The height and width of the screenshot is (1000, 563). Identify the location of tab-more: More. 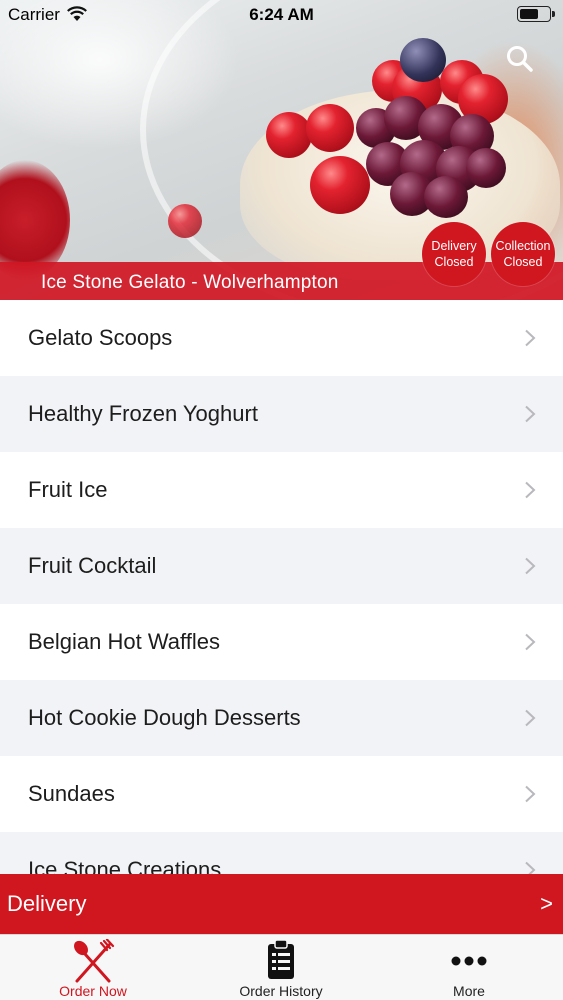
(469, 967).